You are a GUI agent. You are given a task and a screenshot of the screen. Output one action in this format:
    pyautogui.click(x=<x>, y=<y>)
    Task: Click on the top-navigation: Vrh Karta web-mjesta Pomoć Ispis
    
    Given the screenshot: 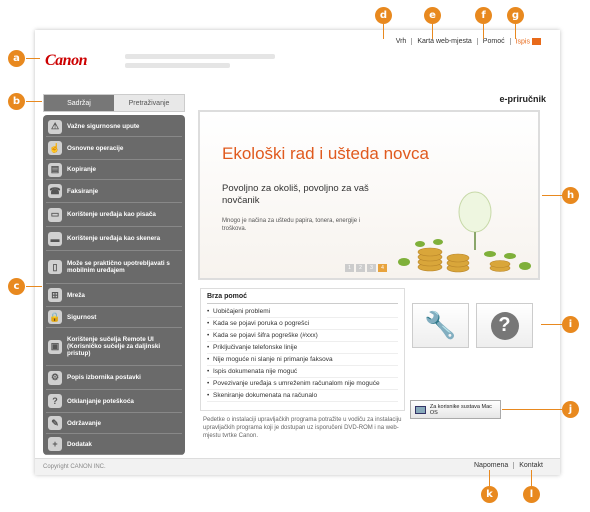 What is the action you would take?
    pyautogui.click(x=468, y=42)
    